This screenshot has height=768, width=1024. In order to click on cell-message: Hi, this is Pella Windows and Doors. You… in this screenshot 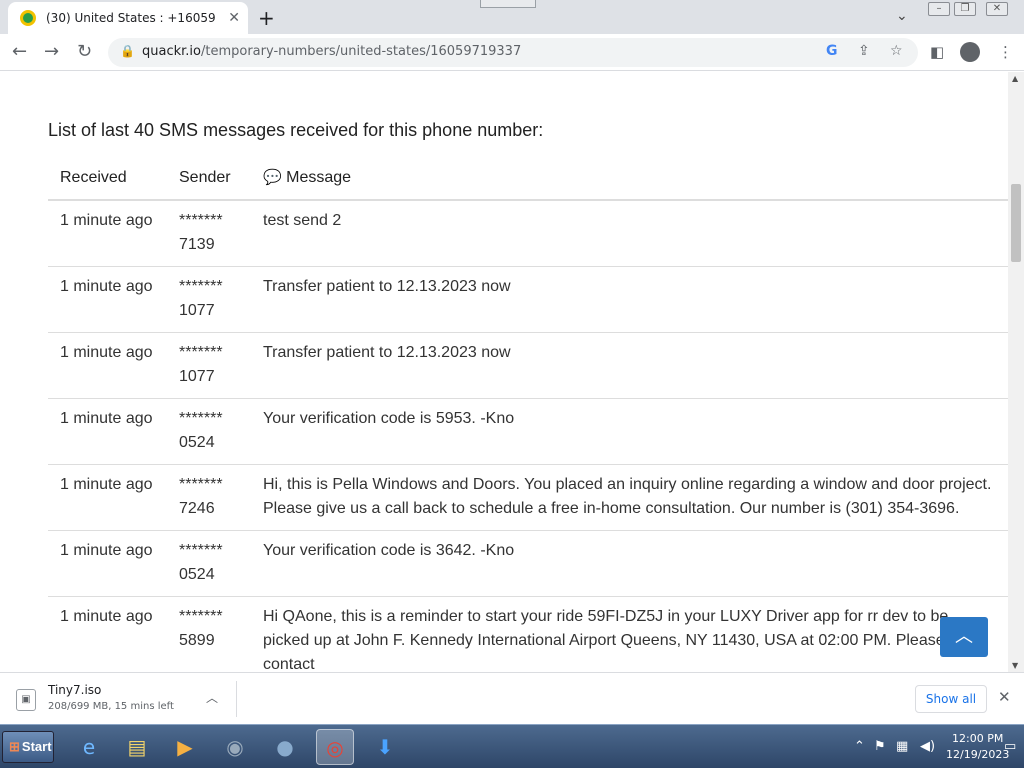, I will do `click(629, 497)`.